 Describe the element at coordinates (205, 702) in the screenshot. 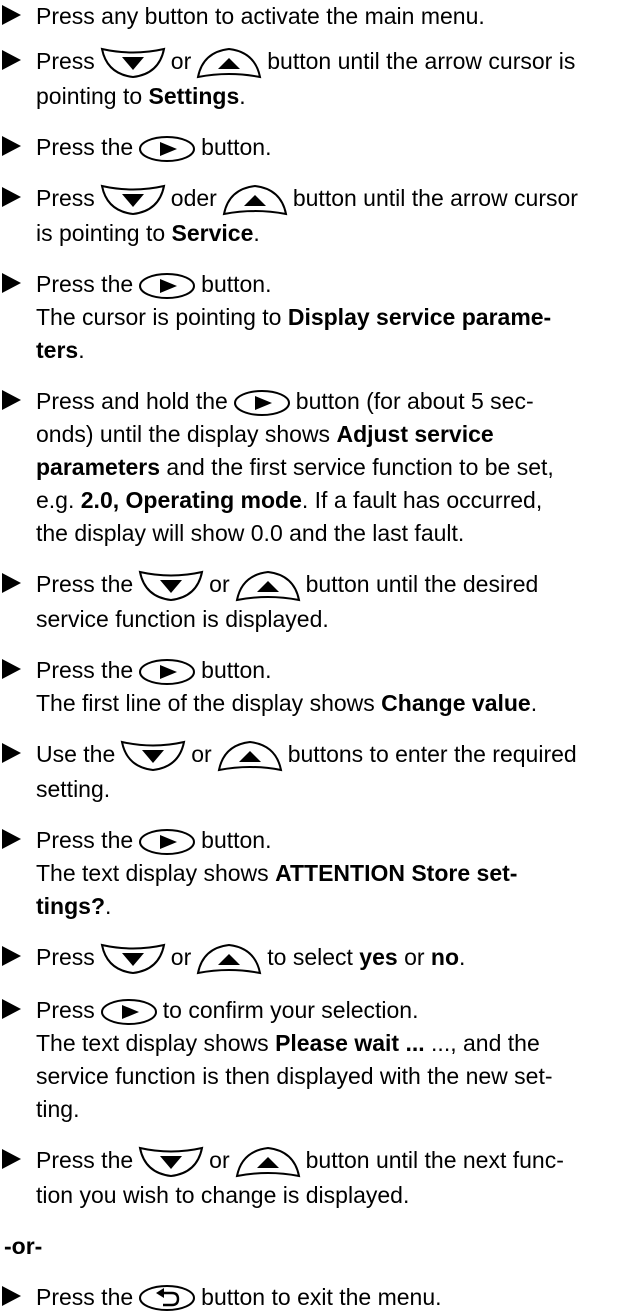

I see `step-text: The first line of the display shows` at that location.